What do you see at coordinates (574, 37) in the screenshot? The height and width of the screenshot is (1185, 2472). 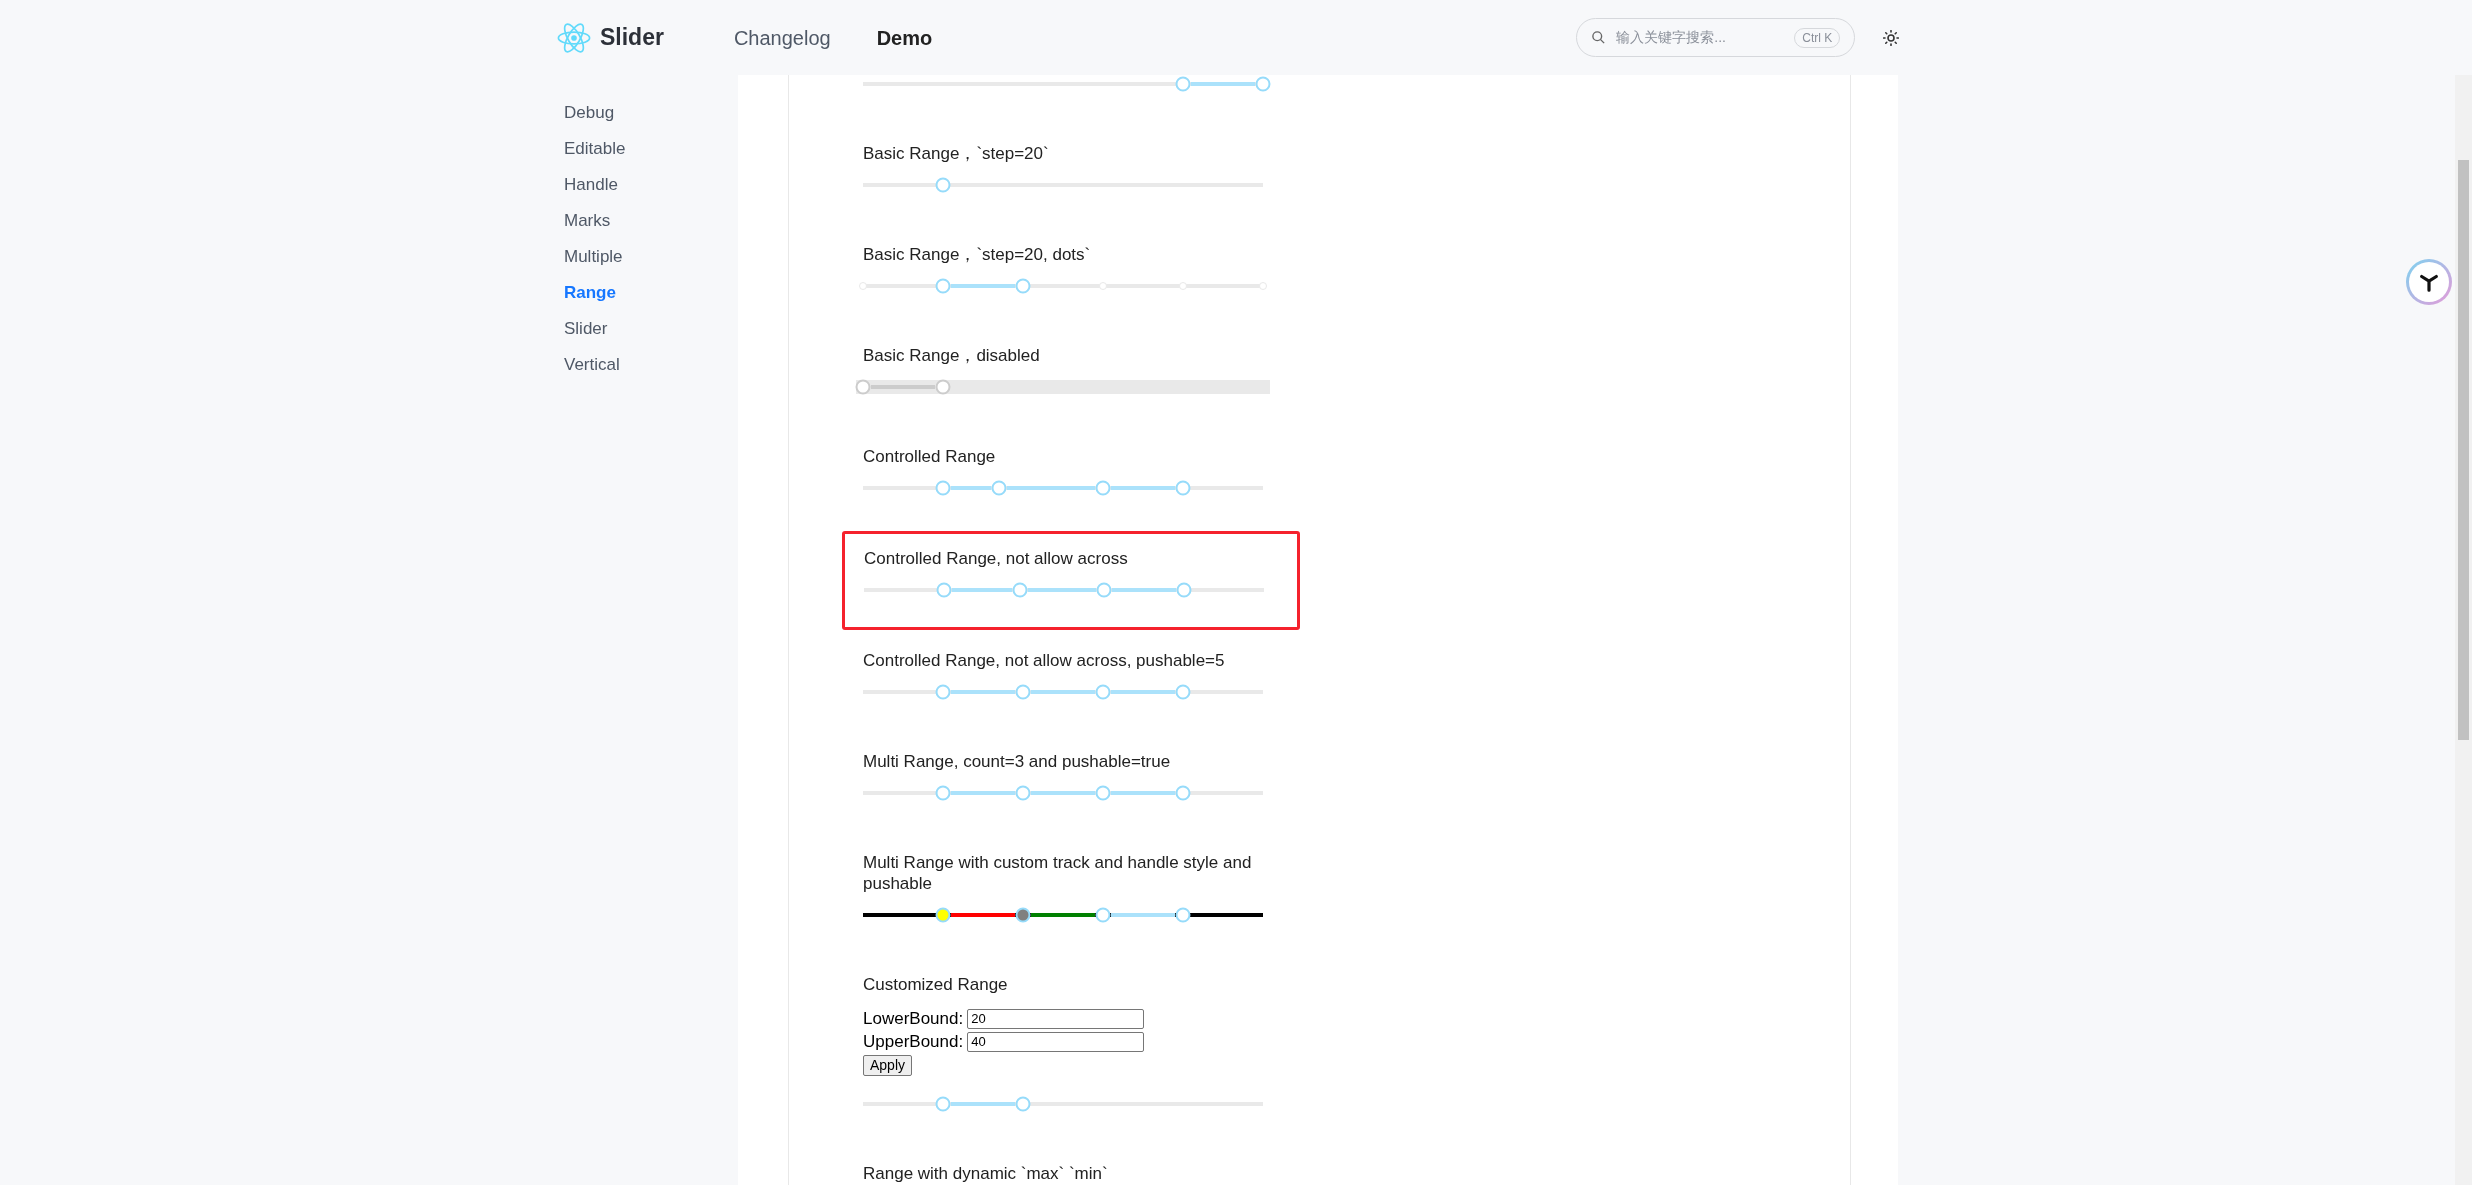 I see `atom-logo-icon` at bounding box center [574, 37].